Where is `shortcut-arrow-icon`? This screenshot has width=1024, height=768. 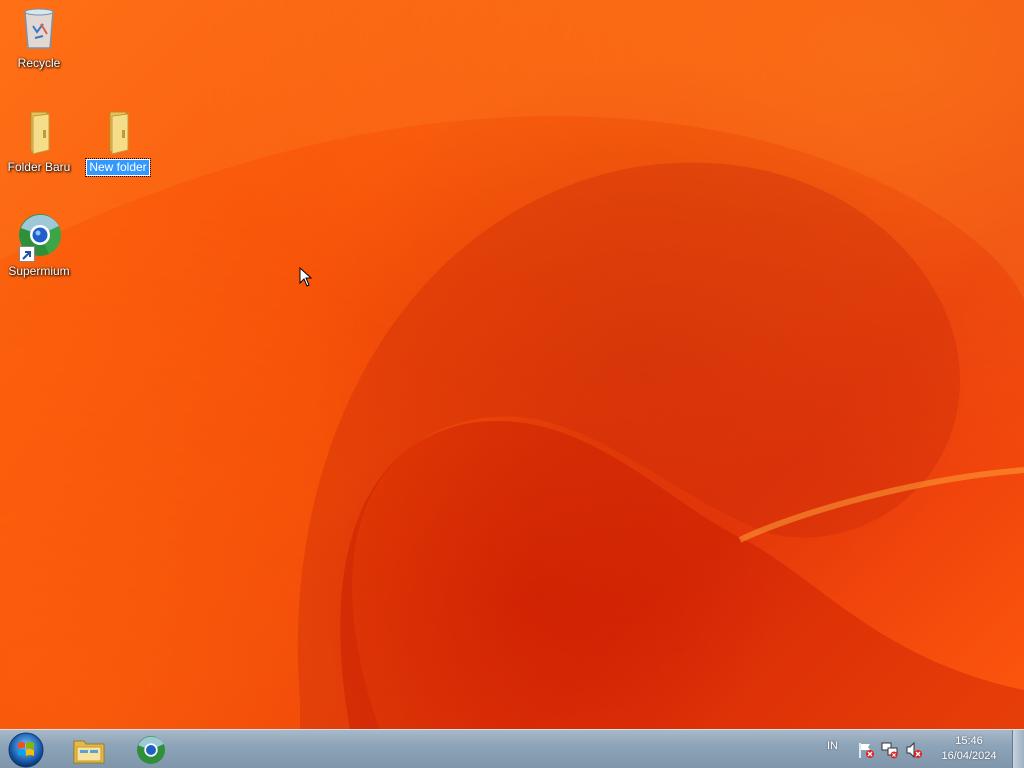 shortcut-arrow-icon is located at coordinates (27, 254).